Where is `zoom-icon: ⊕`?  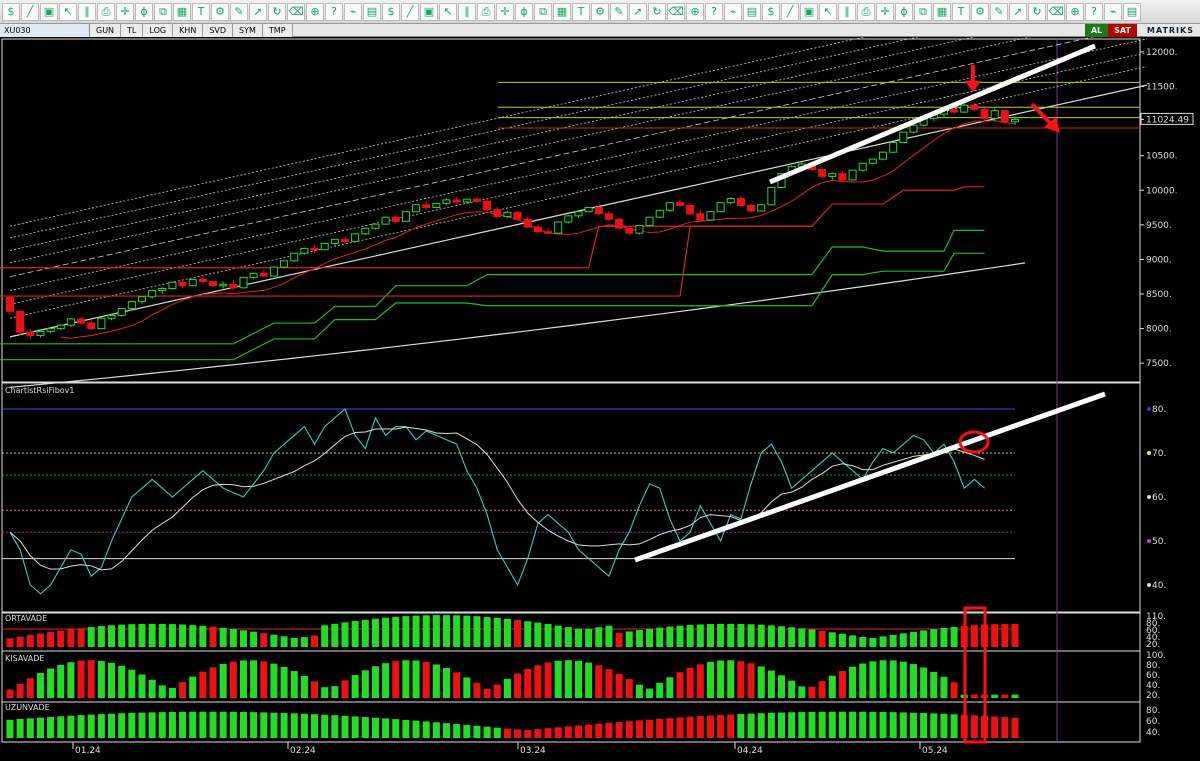
zoom-icon: ⊕ is located at coordinates (695, 11).